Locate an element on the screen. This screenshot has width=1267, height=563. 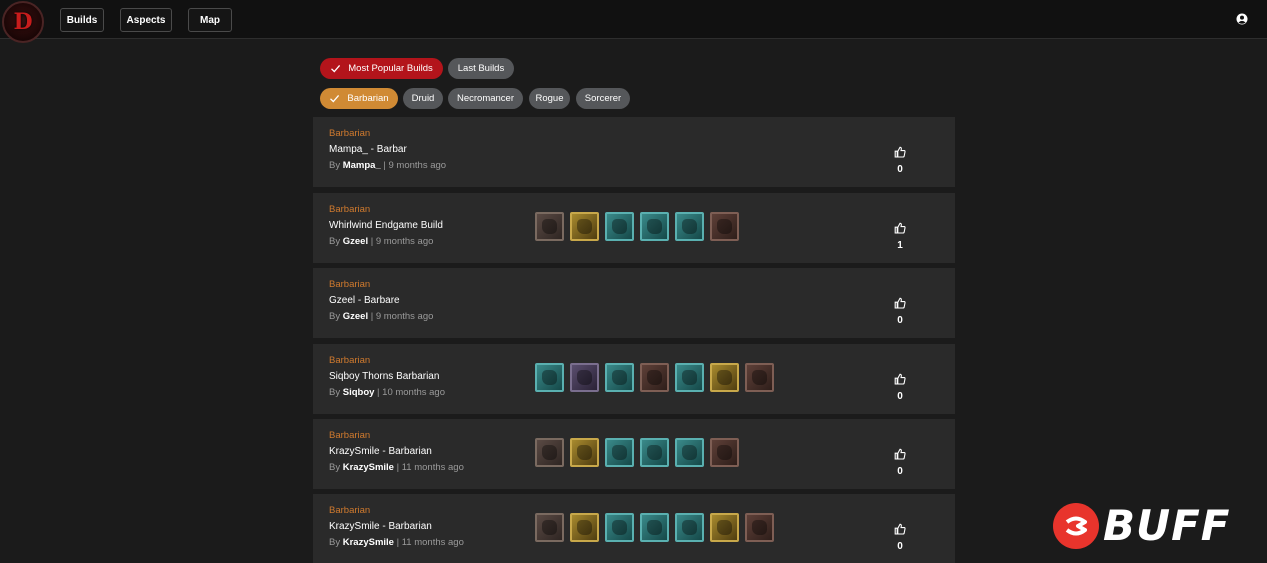
class-filter-sorcerer: Sorcerer is located at coordinates (603, 98).